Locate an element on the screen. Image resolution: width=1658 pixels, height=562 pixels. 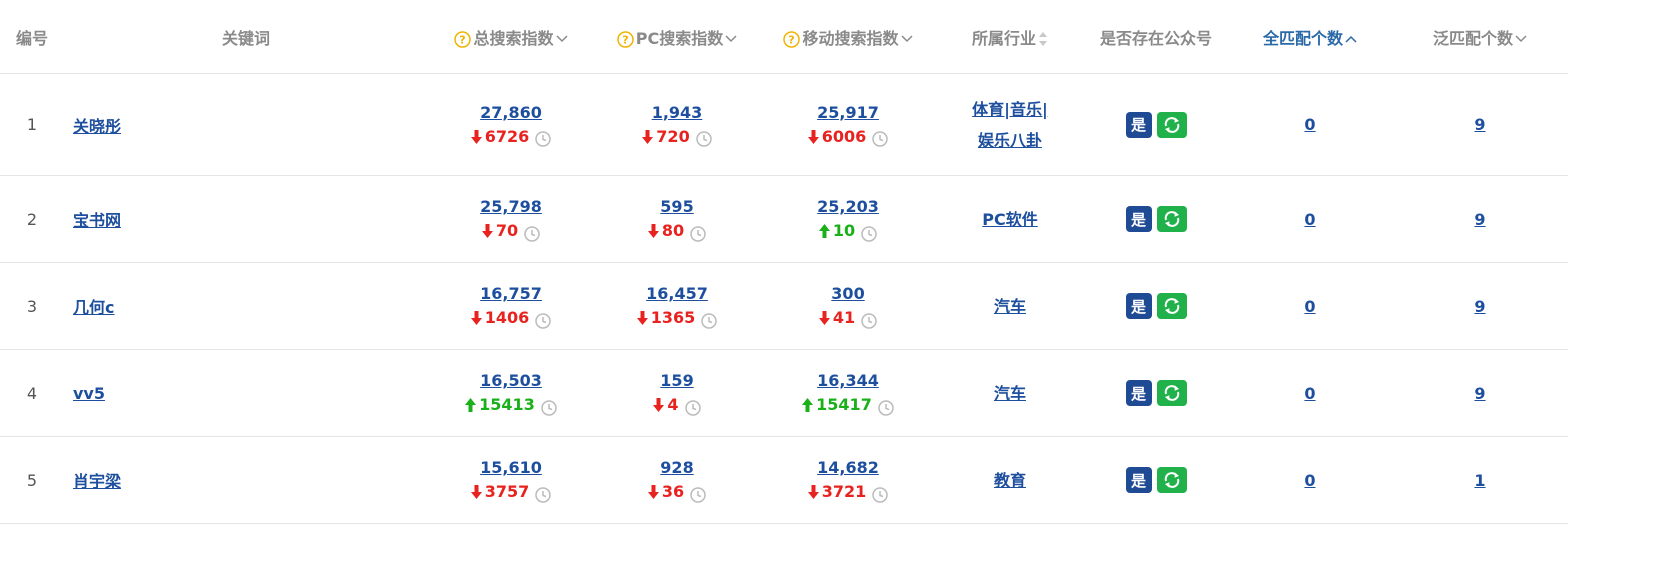
cell-total: 27,860 6726 is located at coordinates (511, 124).